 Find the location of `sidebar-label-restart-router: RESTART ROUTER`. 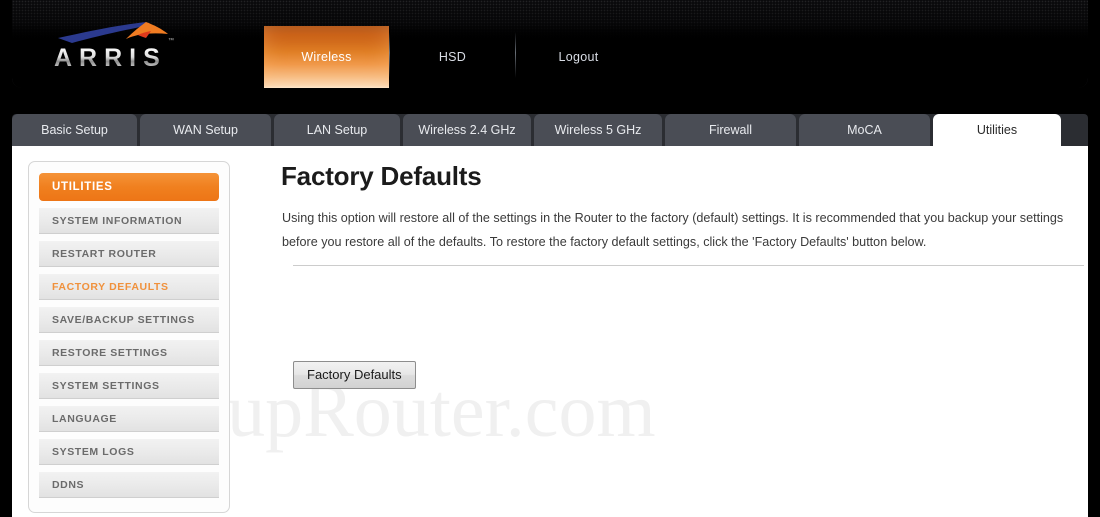

sidebar-label-restart-router: RESTART ROUTER is located at coordinates (104, 254).